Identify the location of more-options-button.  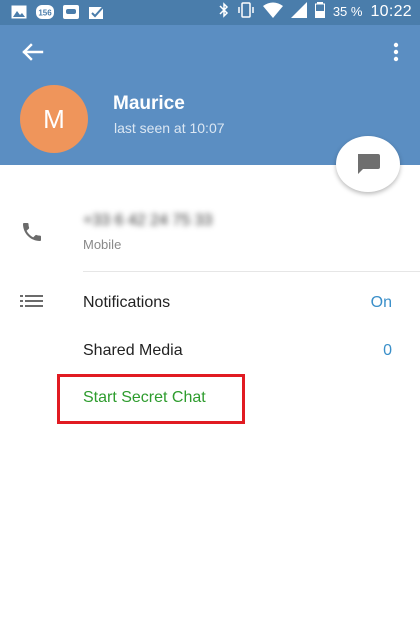
(396, 52).